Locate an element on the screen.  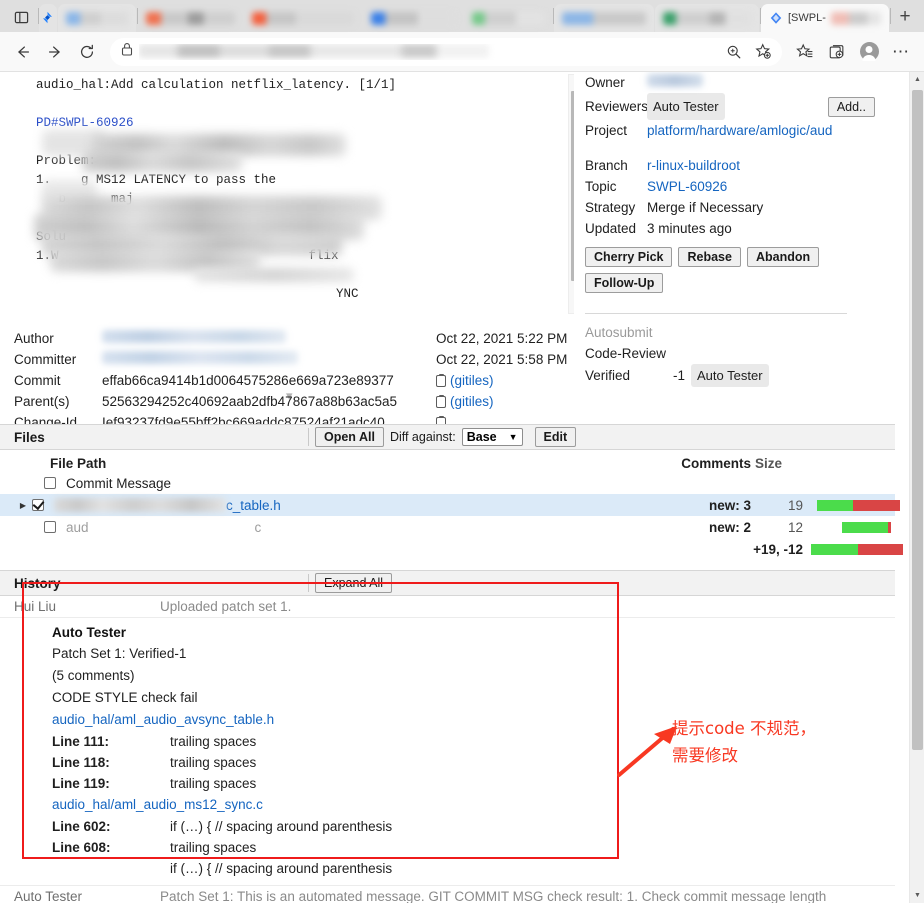
minimize-button: – is located at coordinates (921, 15).